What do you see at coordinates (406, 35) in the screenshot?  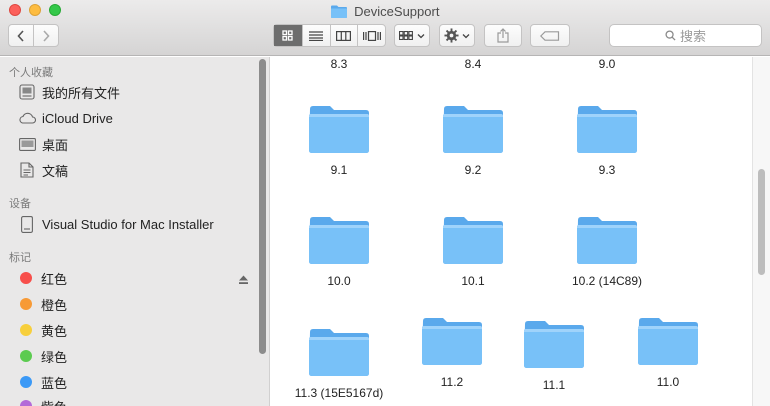 I see `arrange-grid-icon` at bounding box center [406, 35].